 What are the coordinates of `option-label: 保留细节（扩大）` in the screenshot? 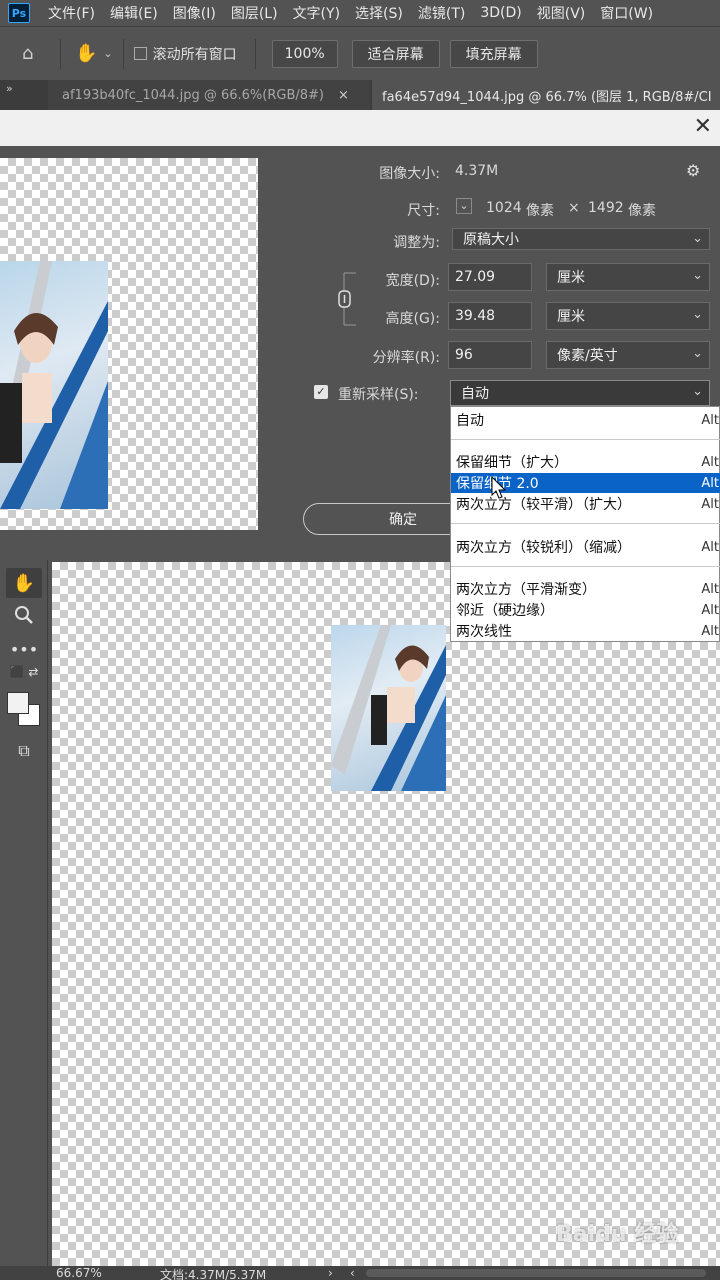 It's located at (512, 463).